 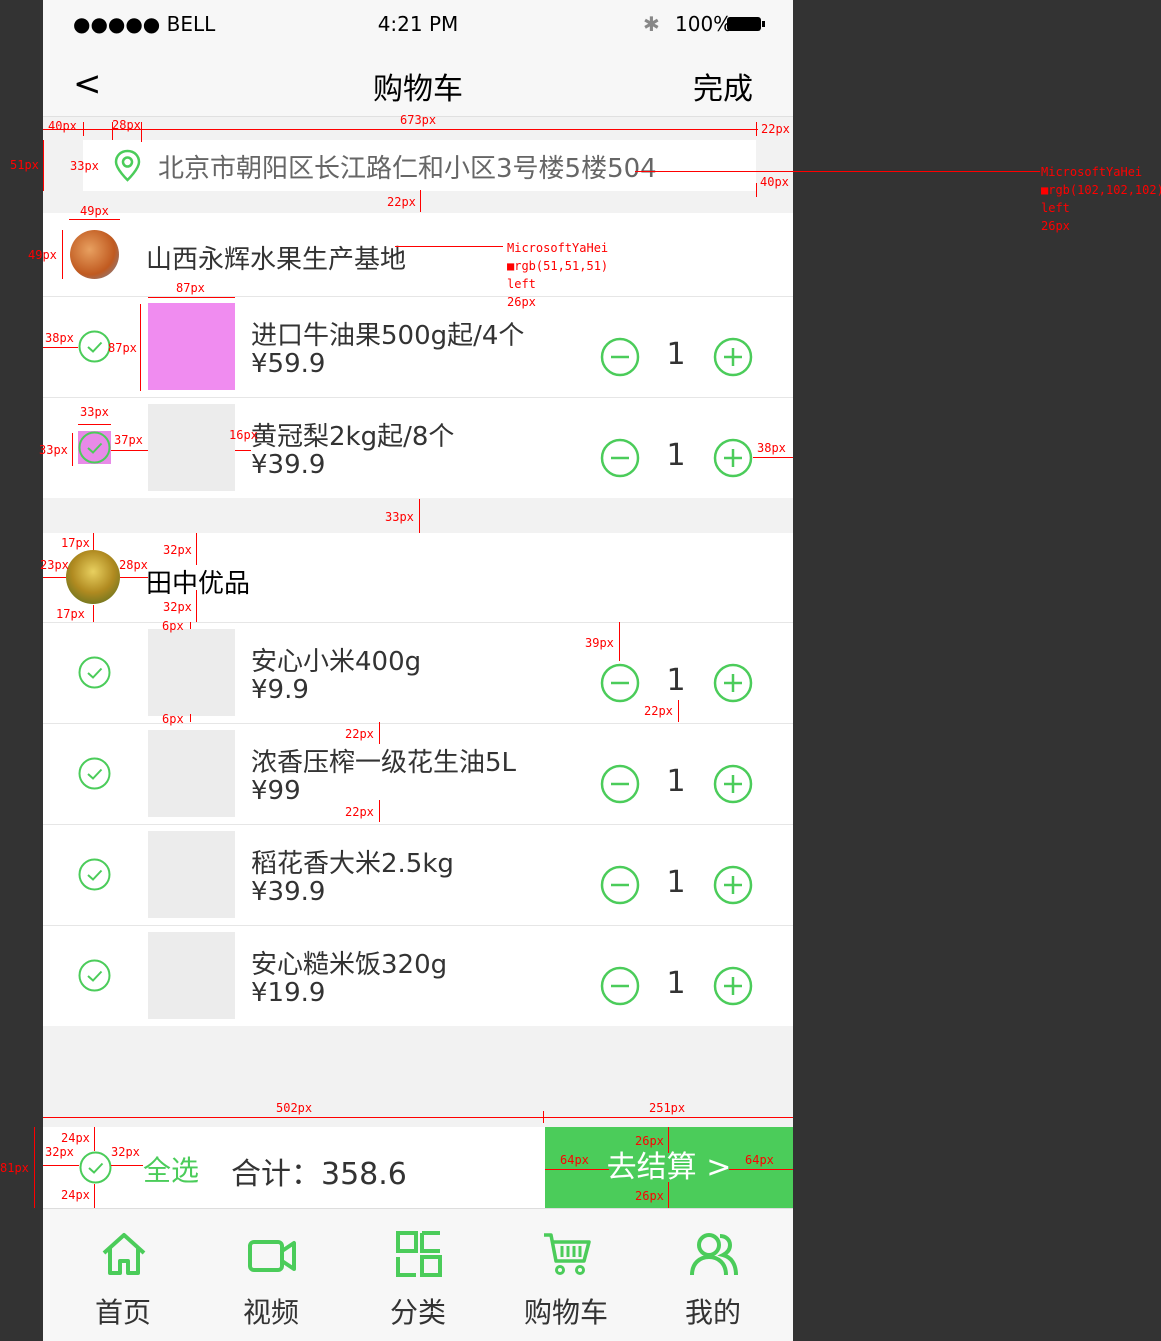 I want to click on tab-home: 首页, so click(x=123, y=1275).